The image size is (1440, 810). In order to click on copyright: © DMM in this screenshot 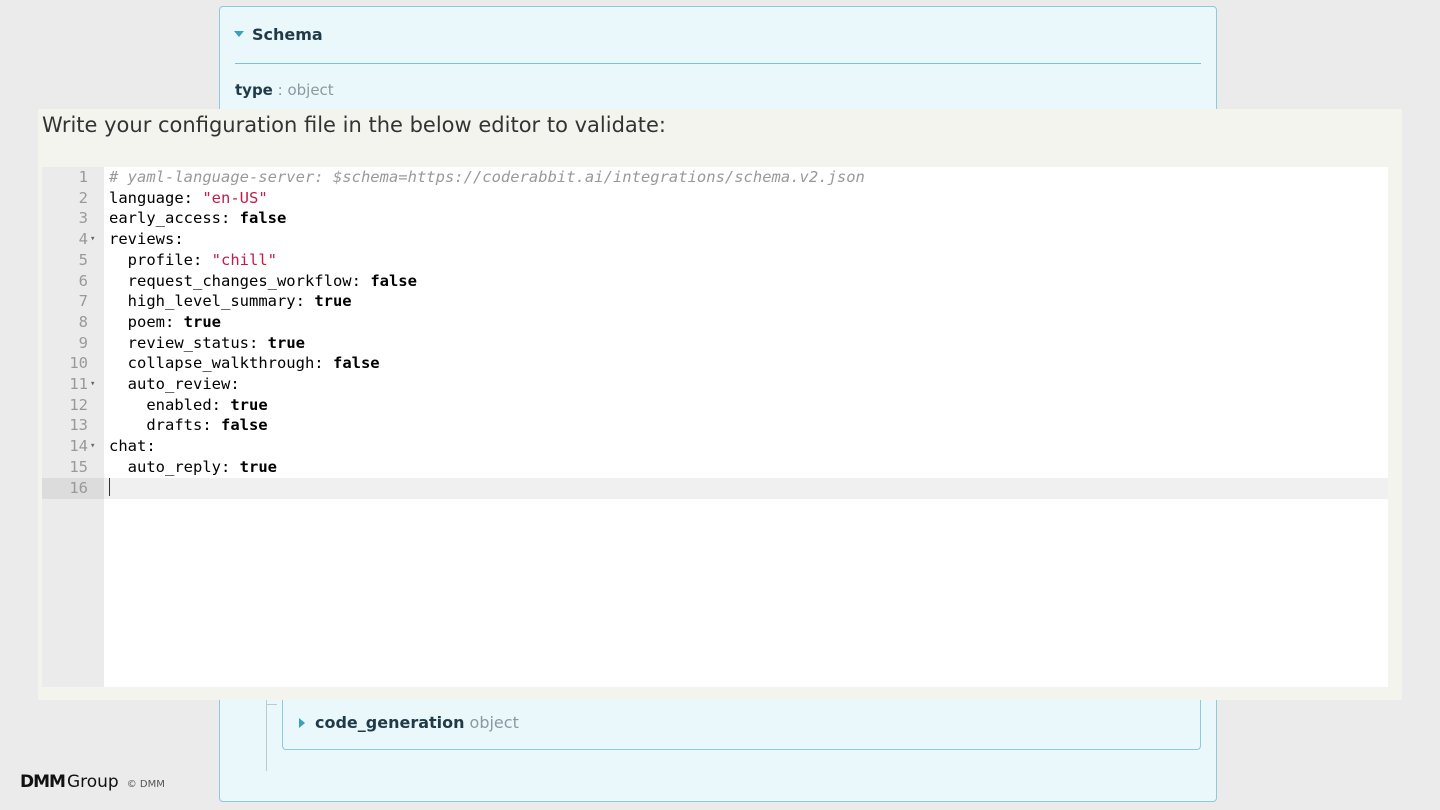, I will do `click(145, 784)`.